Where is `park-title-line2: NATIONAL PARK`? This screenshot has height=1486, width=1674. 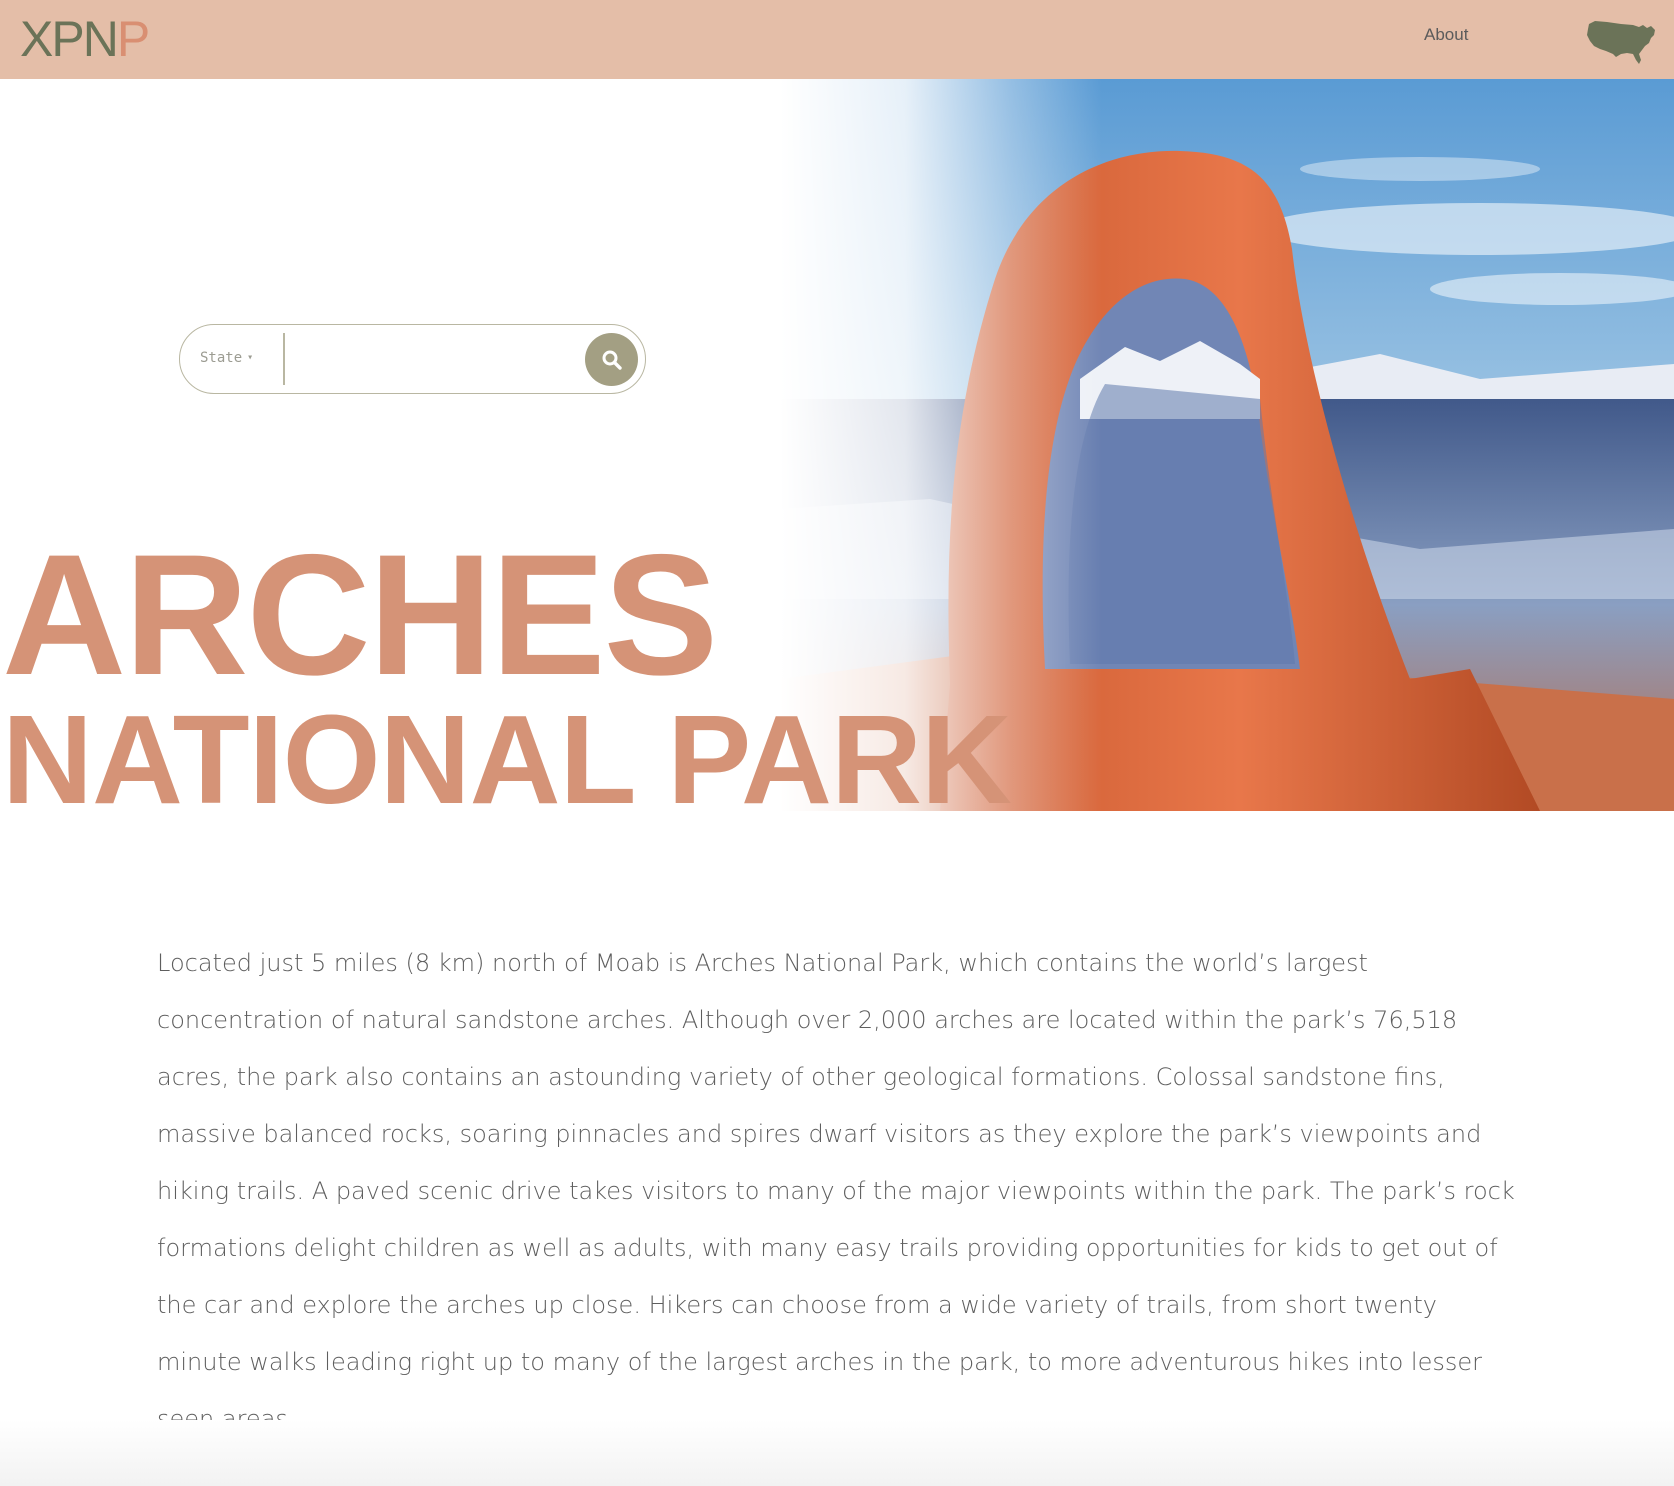
park-title-line2: NATIONAL PARK is located at coordinates (507, 750).